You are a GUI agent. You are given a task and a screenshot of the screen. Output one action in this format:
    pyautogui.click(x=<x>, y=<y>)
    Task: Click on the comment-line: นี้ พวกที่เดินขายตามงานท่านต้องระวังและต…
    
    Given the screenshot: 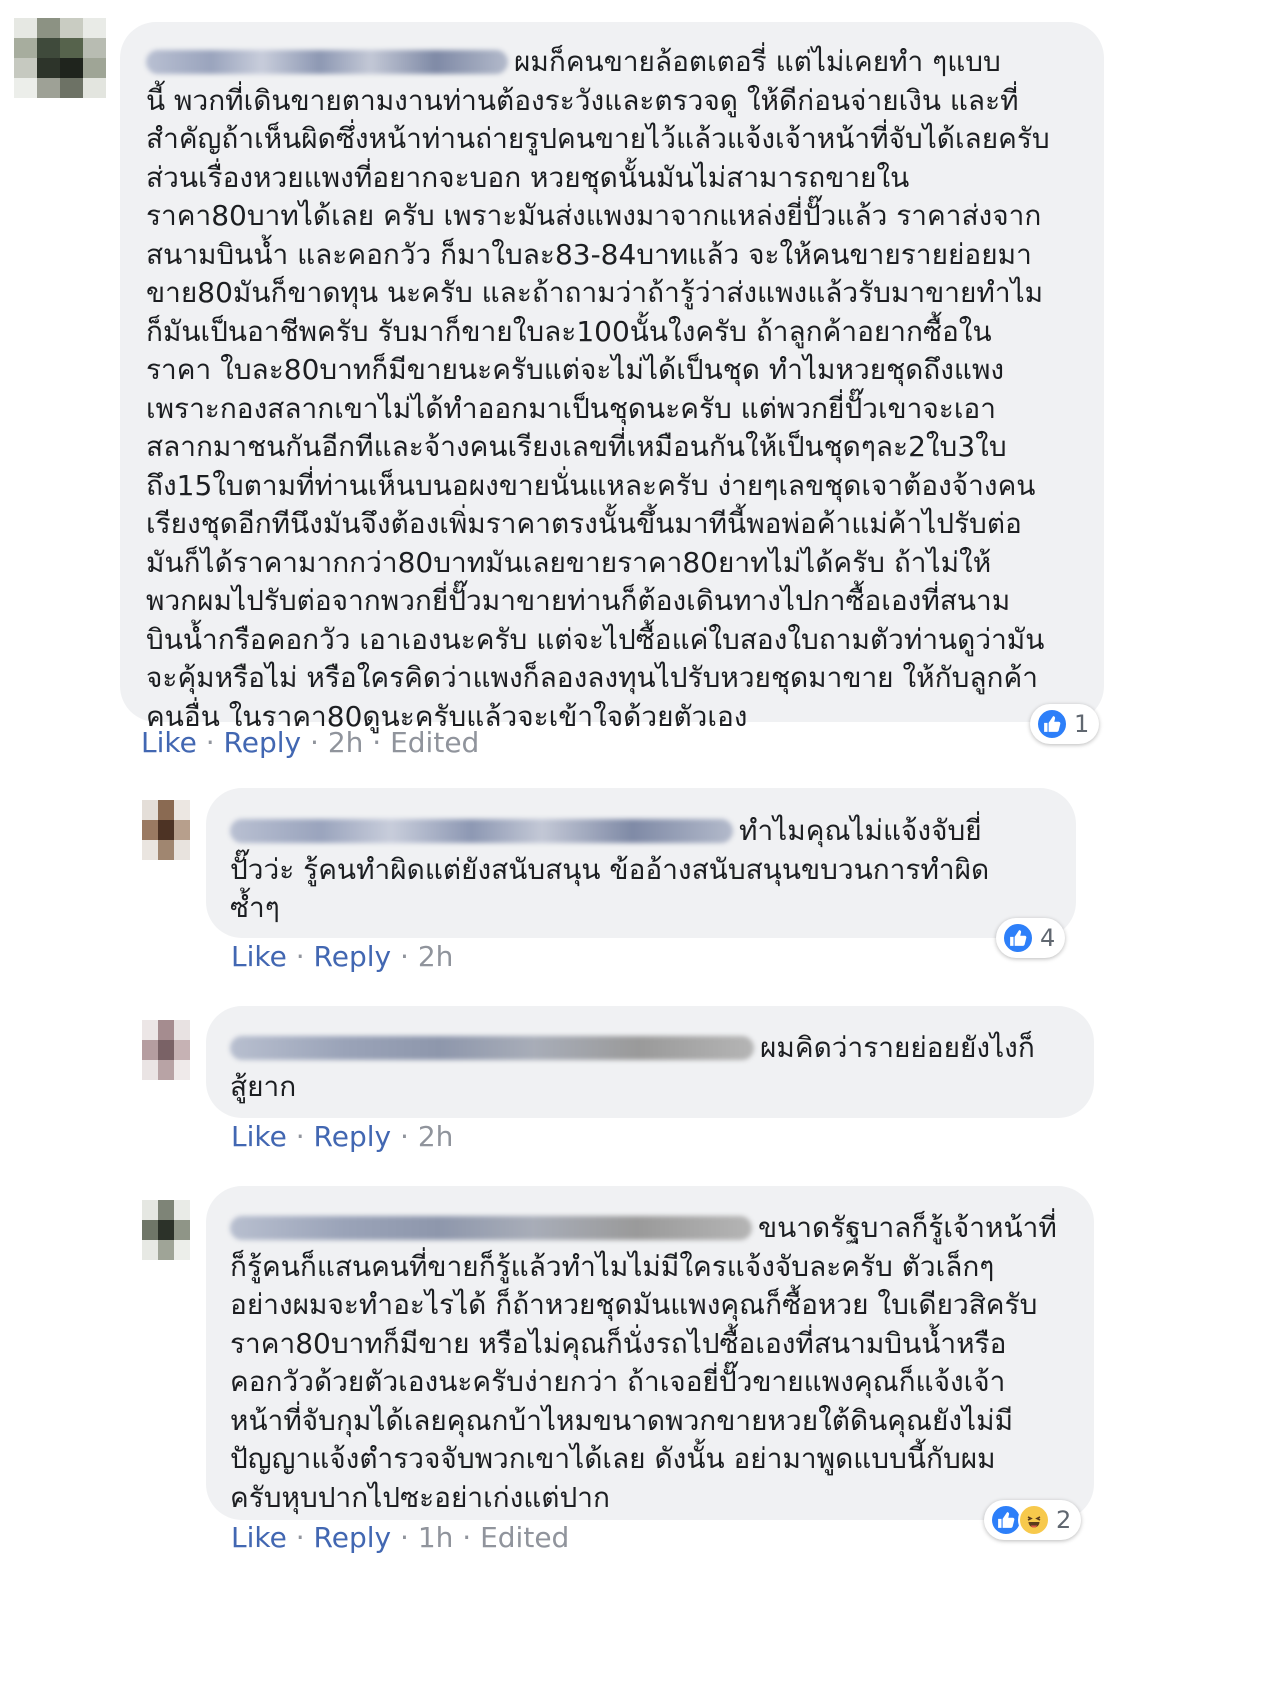 What is the action you would take?
    pyautogui.click(x=582, y=100)
    